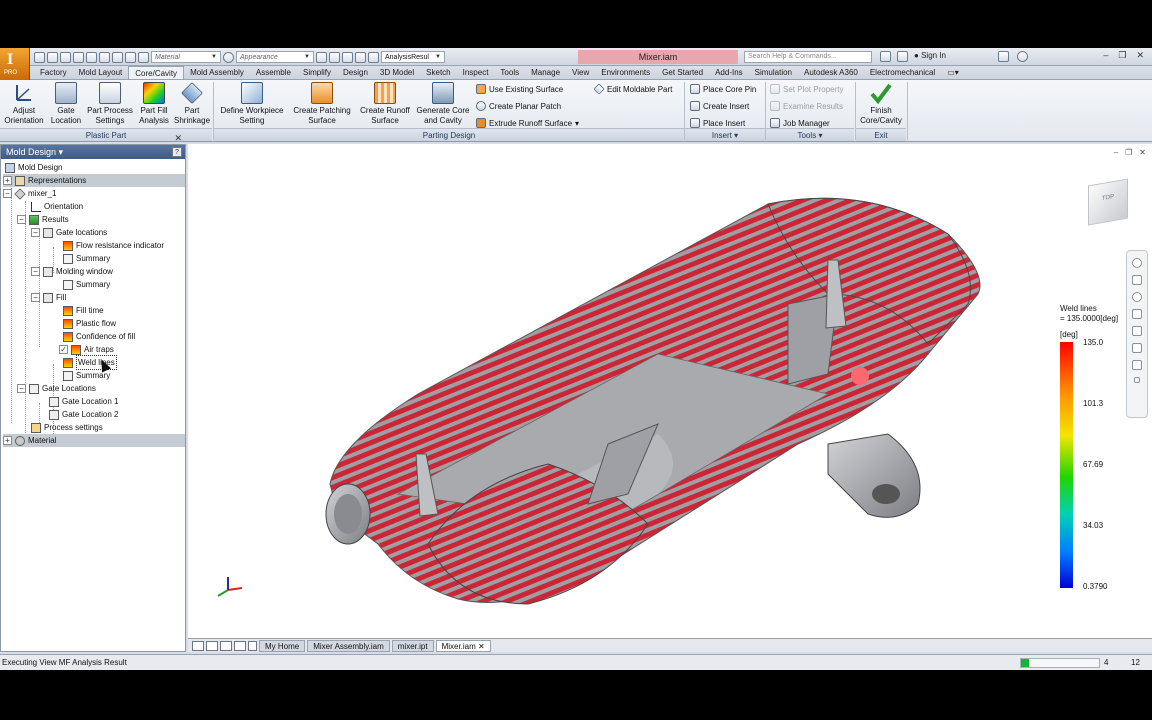  What do you see at coordinates (1105, 55) in the screenshot?
I see `minimize-icon: –` at bounding box center [1105, 55].